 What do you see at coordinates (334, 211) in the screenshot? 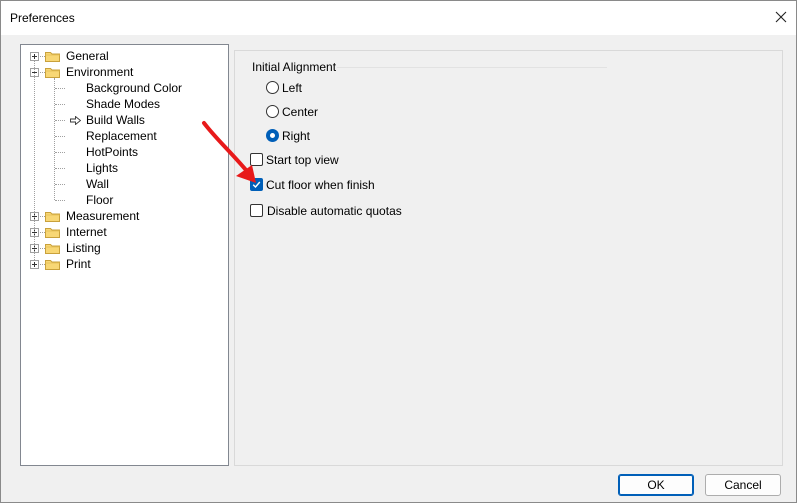
I see `checkbox-disable-quotas-label: Disable automatic quotas` at bounding box center [334, 211].